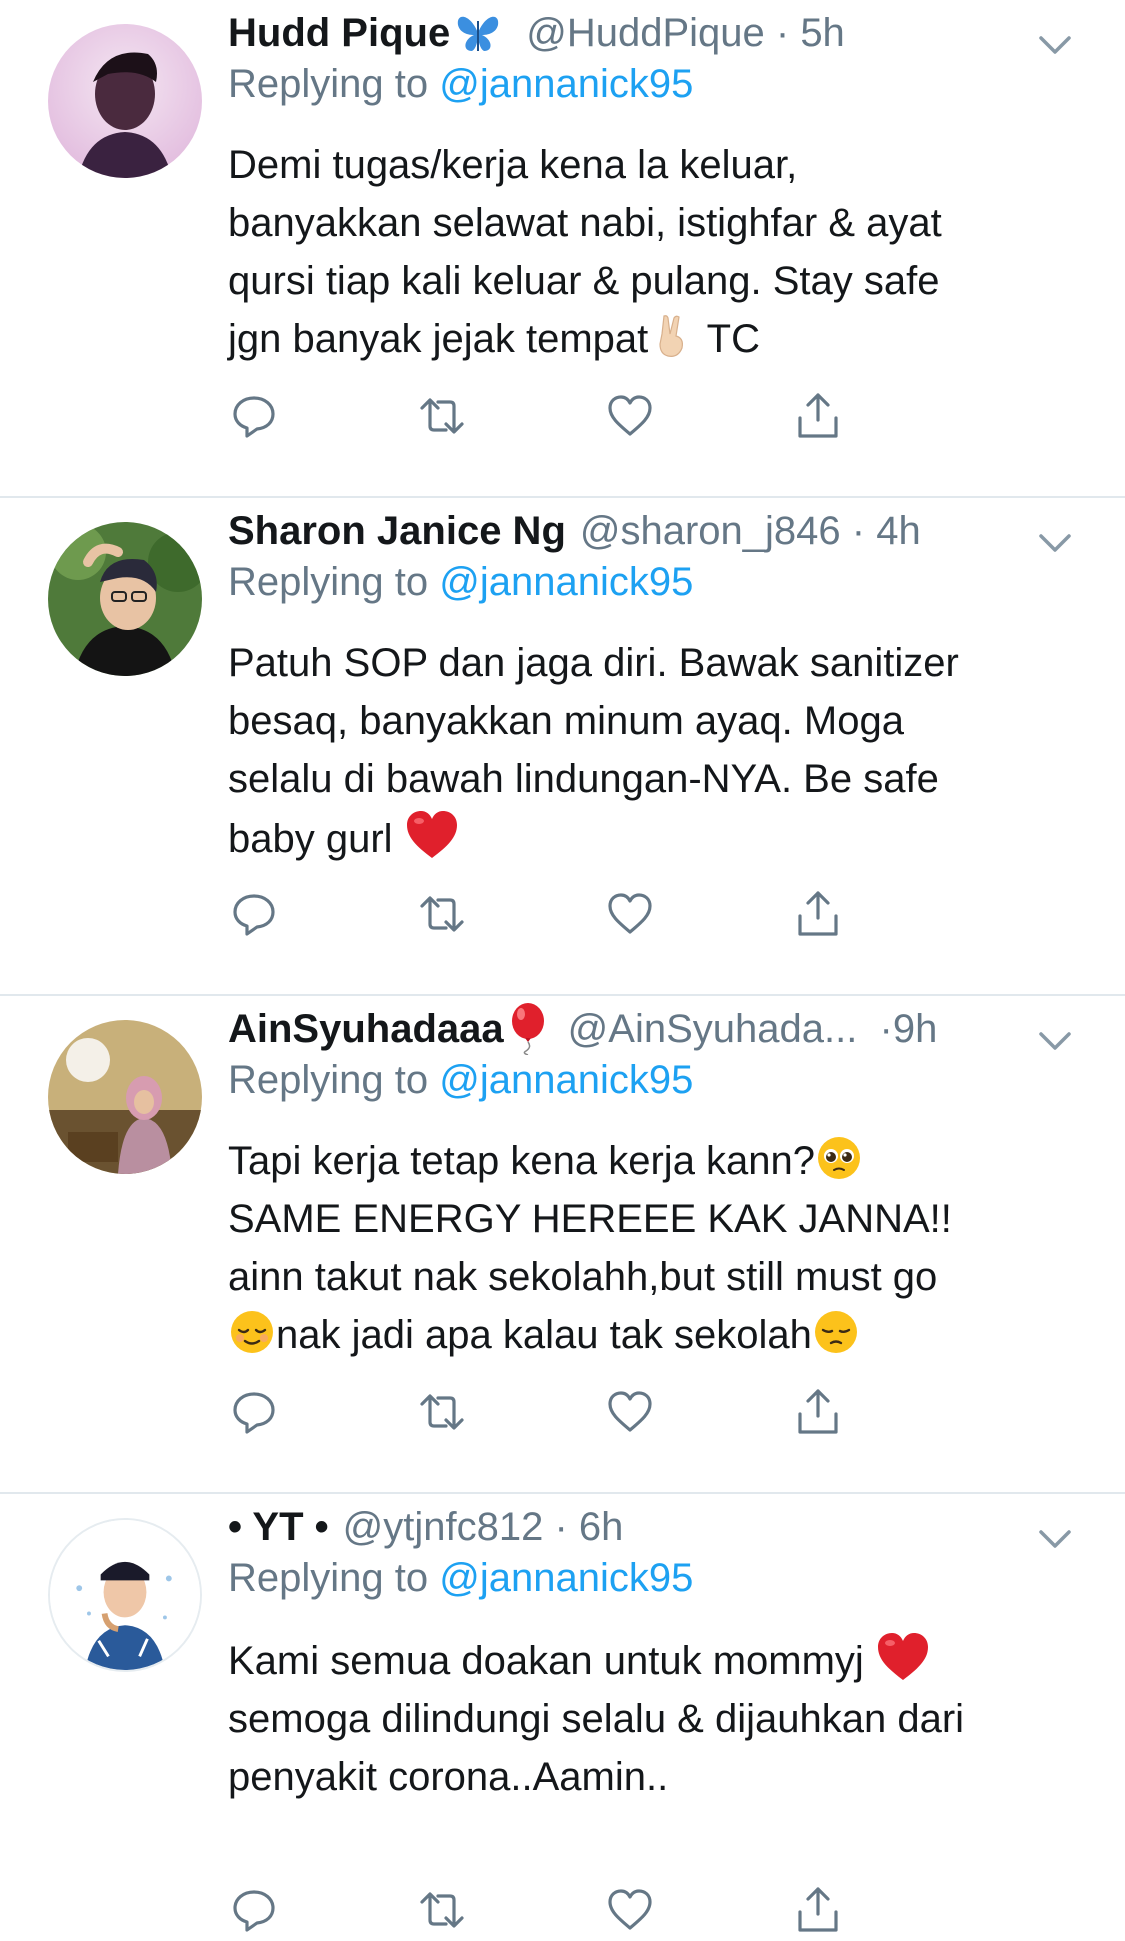  What do you see at coordinates (898, 531) in the screenshot?
I see `timestamp: 4h` at bounding box center [898, 531].